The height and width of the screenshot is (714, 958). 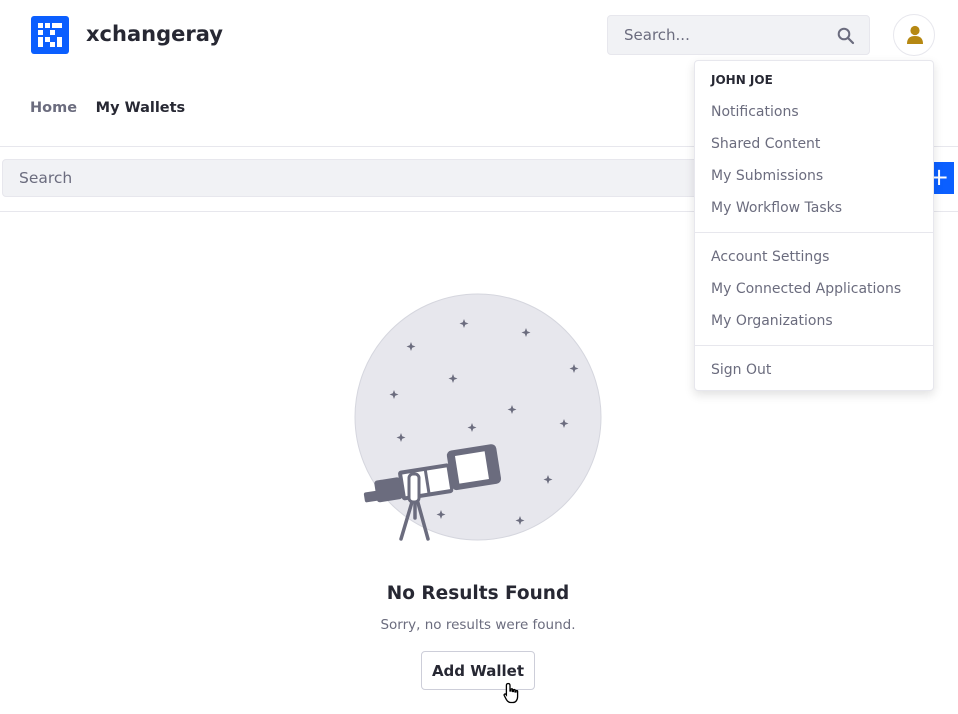 What do you see at coordinates (154, 34) in the screenshot?
I see `site-name: xchangeray` at bounding box center [154, 34].